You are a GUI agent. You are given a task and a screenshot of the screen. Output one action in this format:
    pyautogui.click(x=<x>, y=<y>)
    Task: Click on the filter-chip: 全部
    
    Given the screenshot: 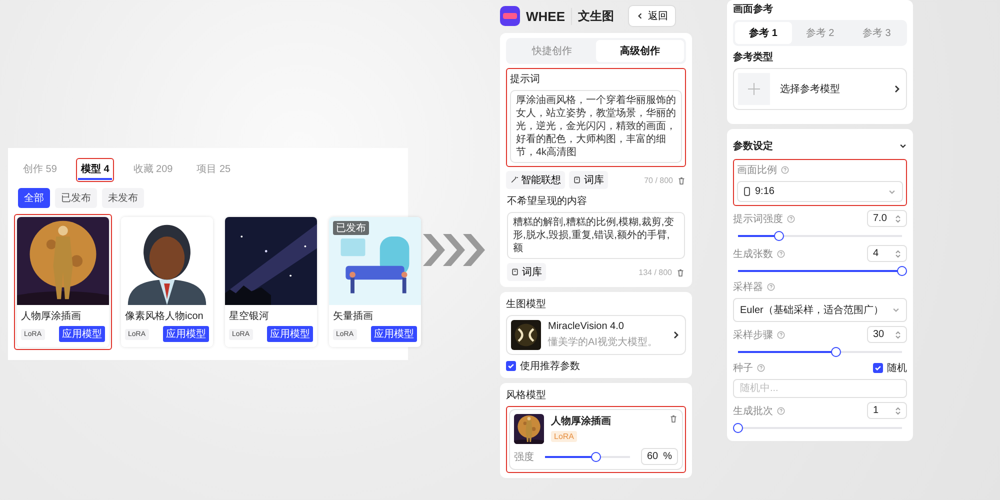 What is the action you would take?
    pyautogui.click(x=34, y=198)
    